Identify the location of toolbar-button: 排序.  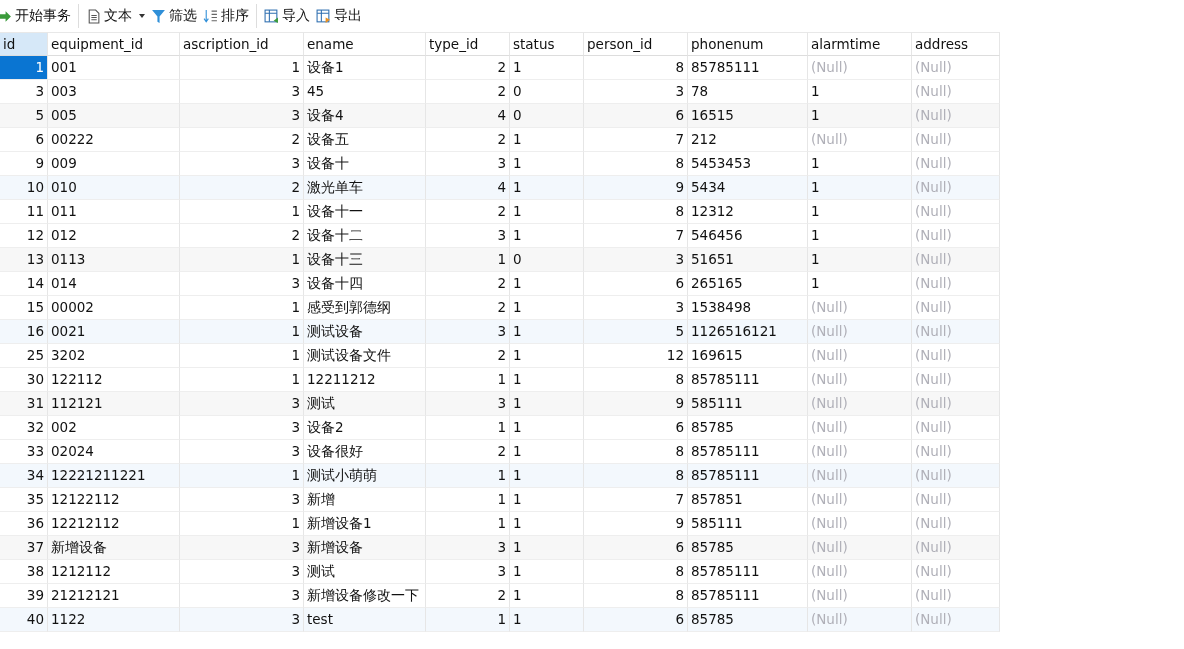
(226, 16).